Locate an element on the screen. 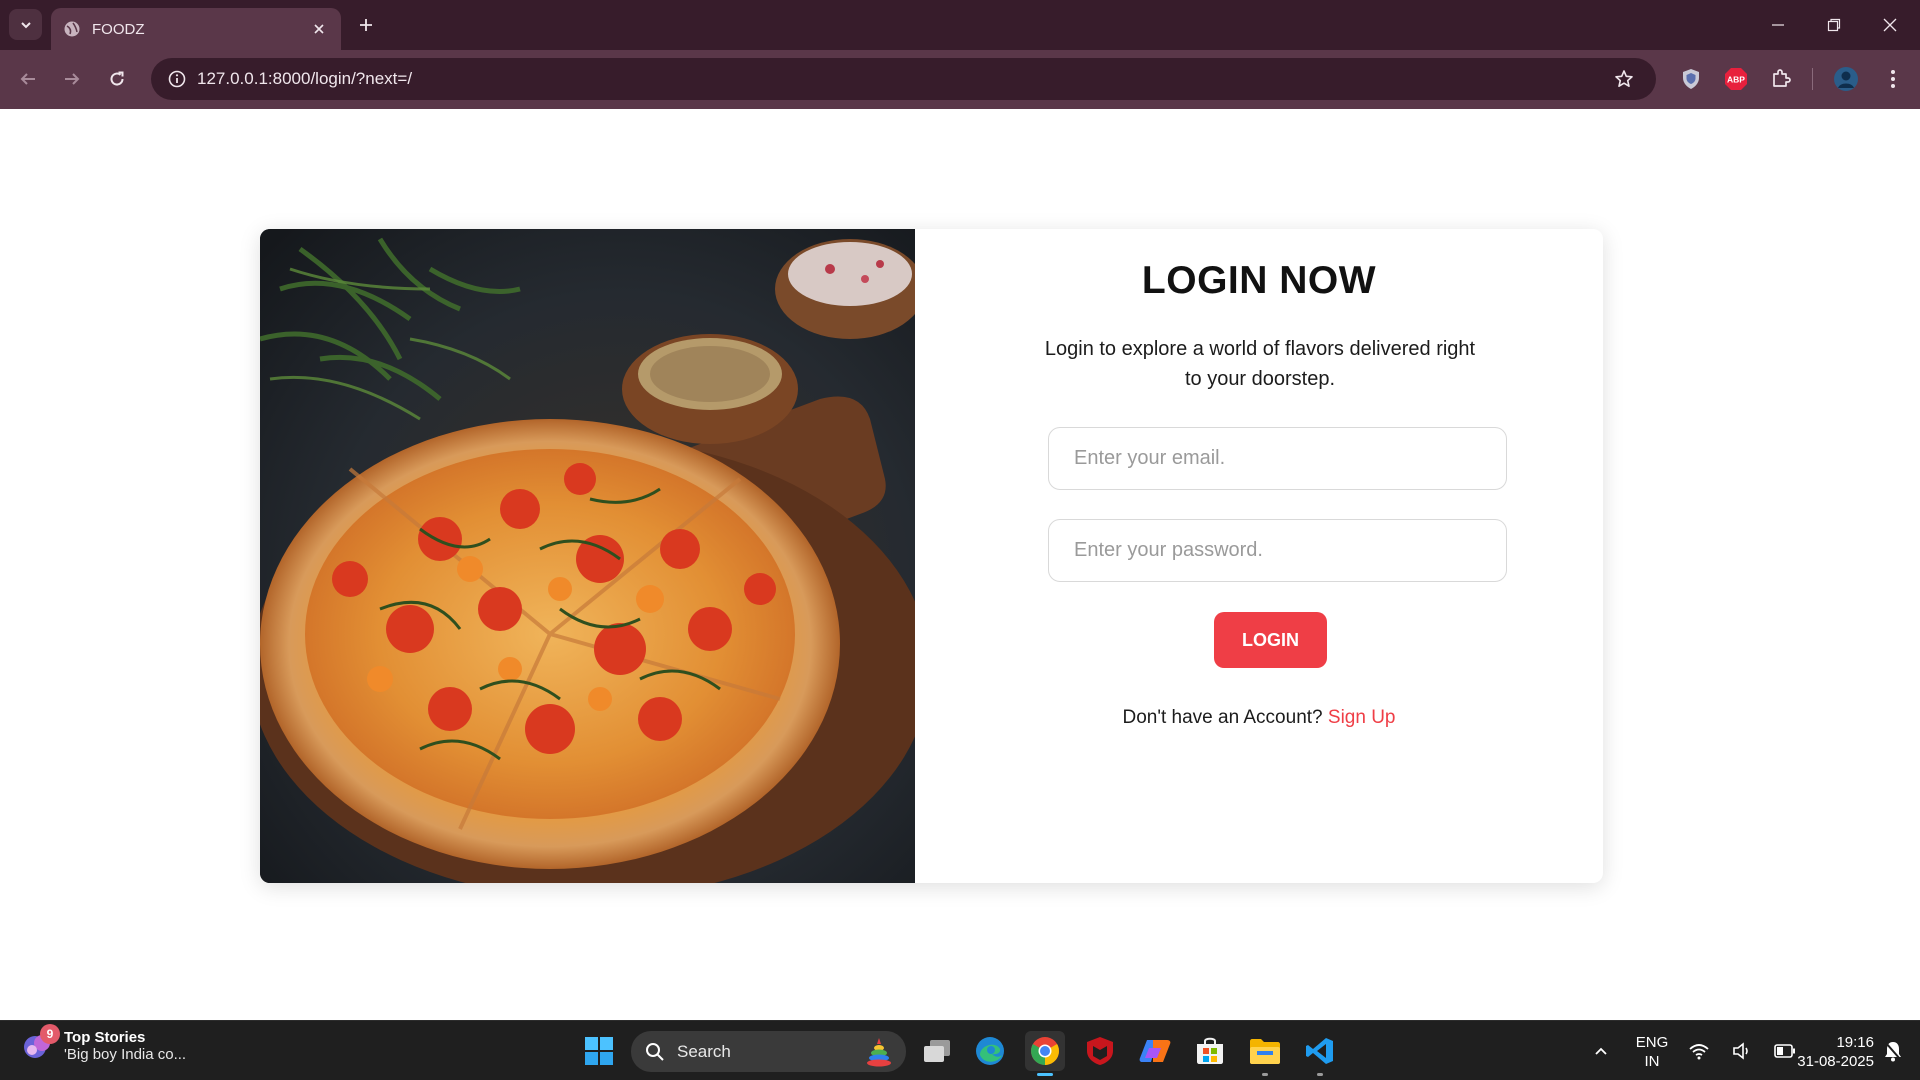 This screenshot has width=1920, height=1080. clock-date: 31-08-2025 is located at coordinates (1835, 1061).